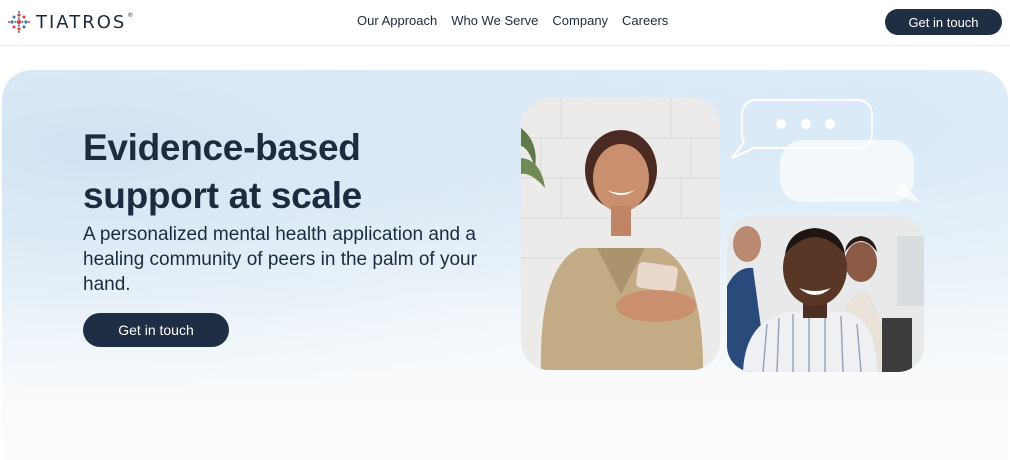 This screenshot has width=1010, height=460. What do you see at coordinates (156, 330) in the screenshot?
I see `hero-get-in-touch-button: Get in touch` at bounding box center [156, 330].